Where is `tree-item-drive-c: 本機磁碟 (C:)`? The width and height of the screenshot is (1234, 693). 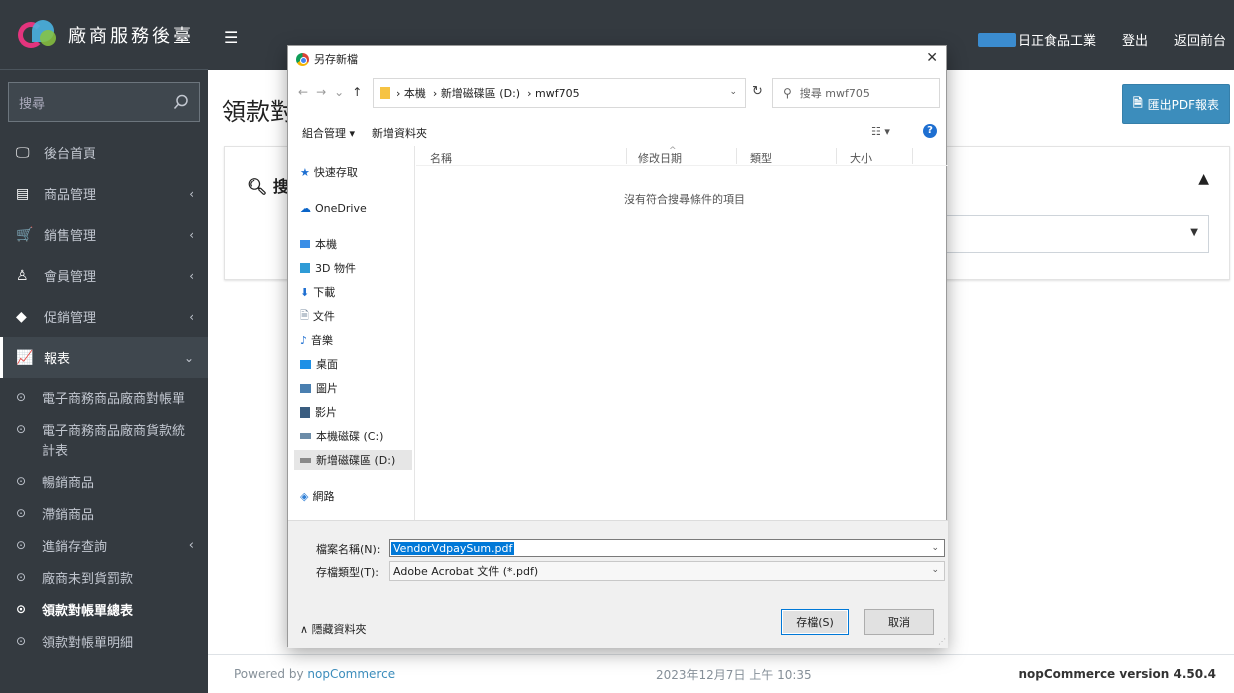
tree-item-drive-c: 本機磁碟 (C:) is located at coordinates (353, 436).